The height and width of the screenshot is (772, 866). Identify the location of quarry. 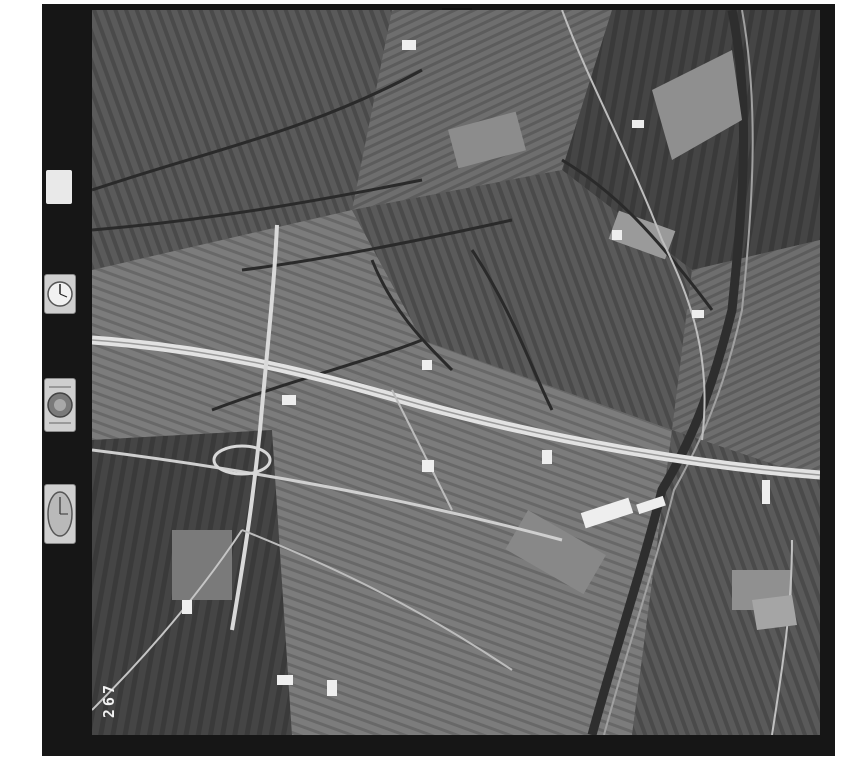
(774, 612).